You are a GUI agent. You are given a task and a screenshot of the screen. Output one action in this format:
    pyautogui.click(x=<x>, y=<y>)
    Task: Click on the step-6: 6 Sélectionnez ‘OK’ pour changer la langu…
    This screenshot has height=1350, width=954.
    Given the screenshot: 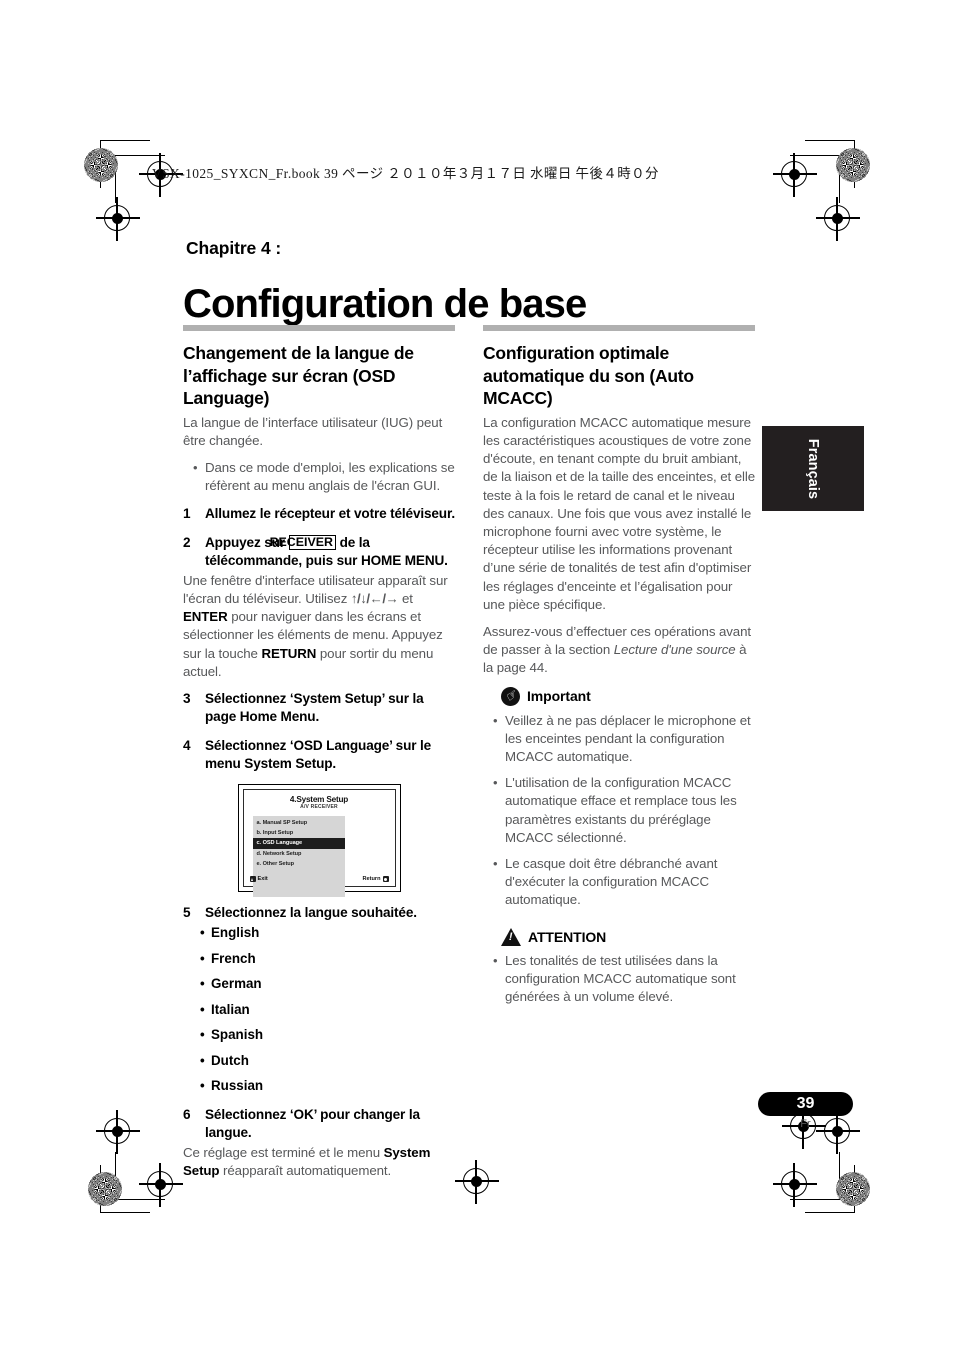 What is the action you would take?
    pyautogui.click(x=319, y=1124)
    